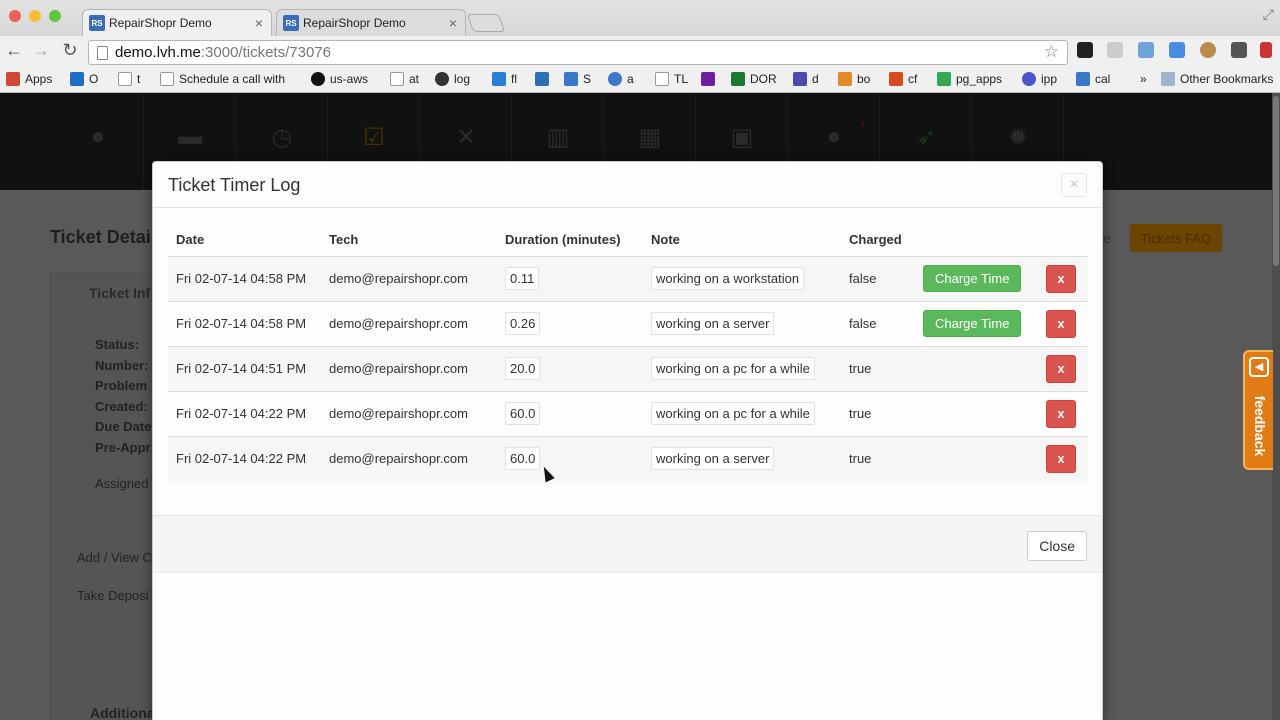  I want to click on bookmark-item: pg_apps, so click(969, 79).